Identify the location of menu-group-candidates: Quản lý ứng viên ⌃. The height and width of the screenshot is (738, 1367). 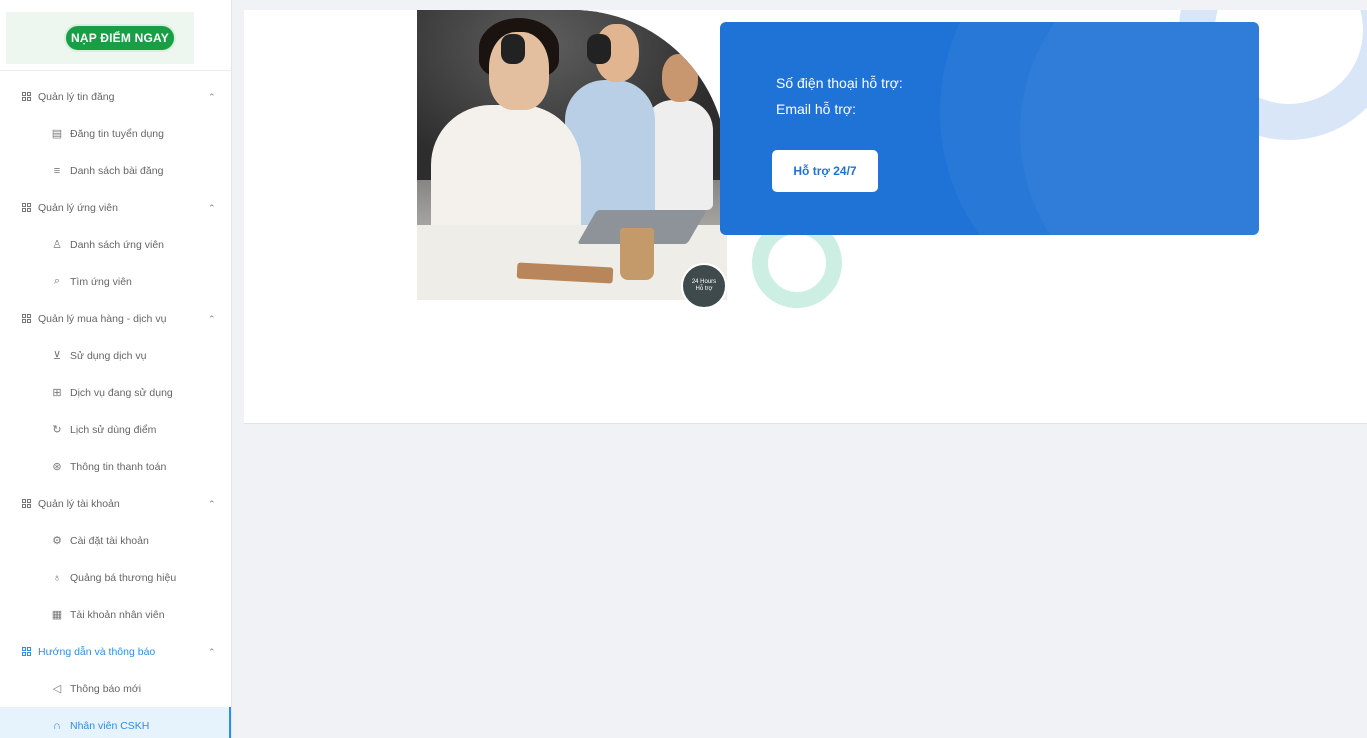
(115, 207).